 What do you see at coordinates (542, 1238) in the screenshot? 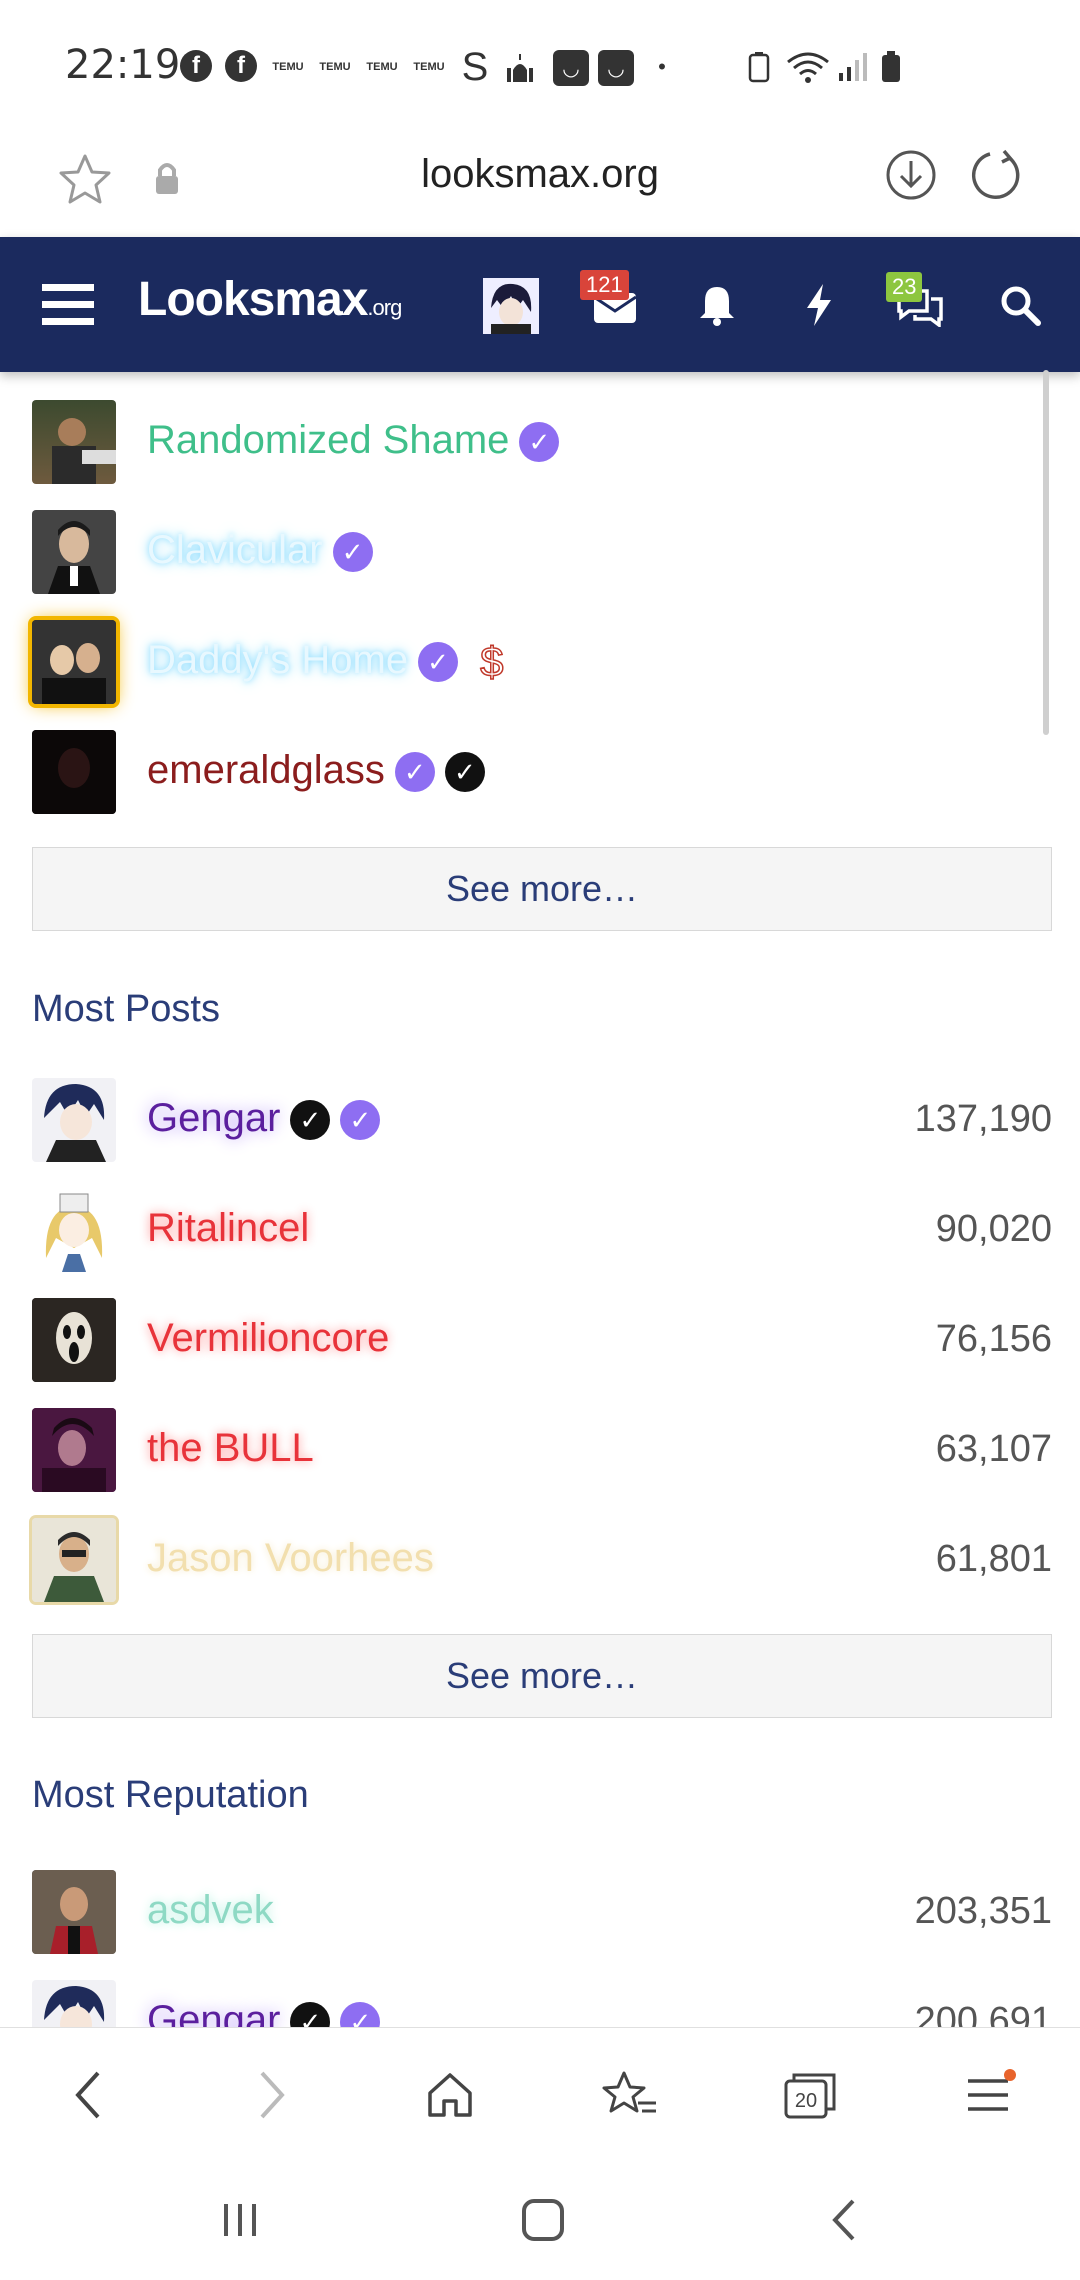
I see `table-row: Ritalincel 90,020` at bounding box center [542, 1238].